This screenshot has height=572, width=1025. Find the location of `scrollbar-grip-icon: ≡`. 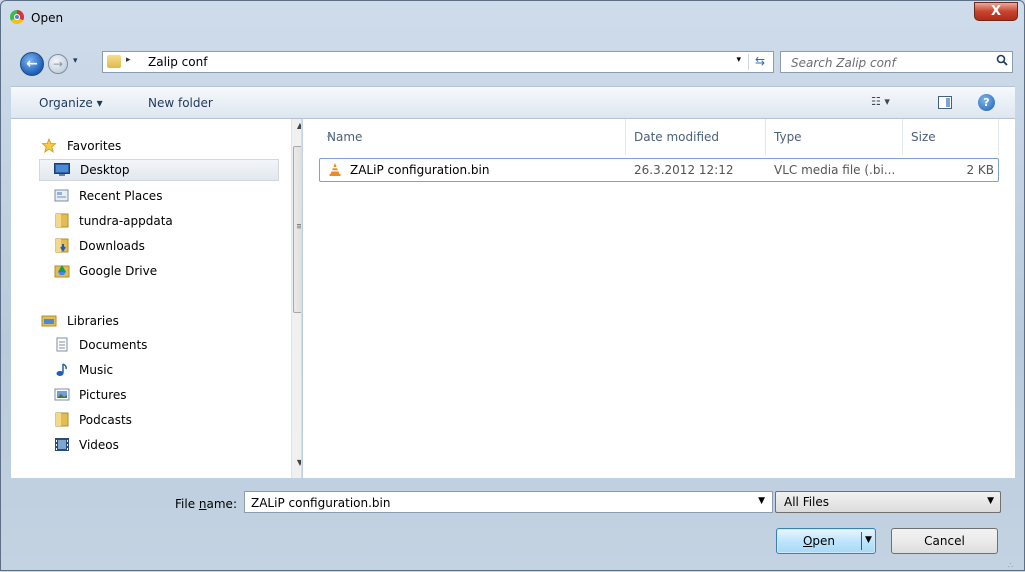

scrollbar-grip-icon: ≡ is located at coordinates (298, 227).